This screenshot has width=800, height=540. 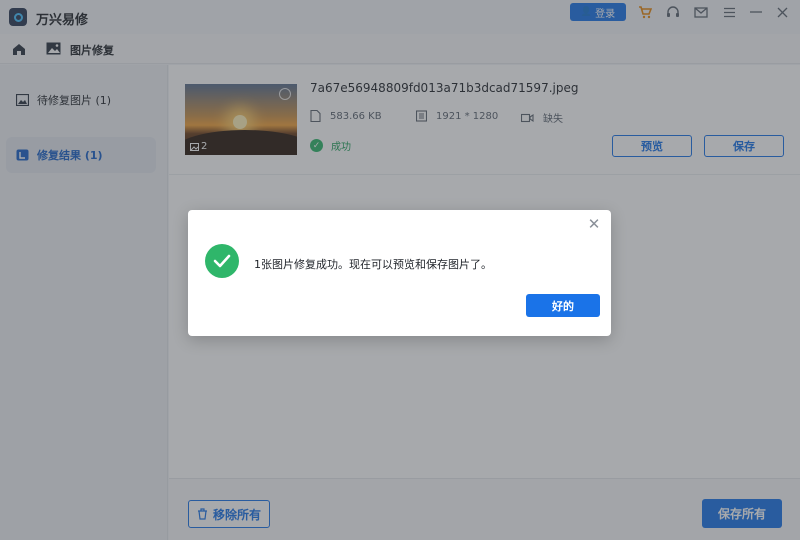 What do you see at coordinates (222, 261) in the screenshot?
I see `success-check-icon` at bounding box center [222, 261].